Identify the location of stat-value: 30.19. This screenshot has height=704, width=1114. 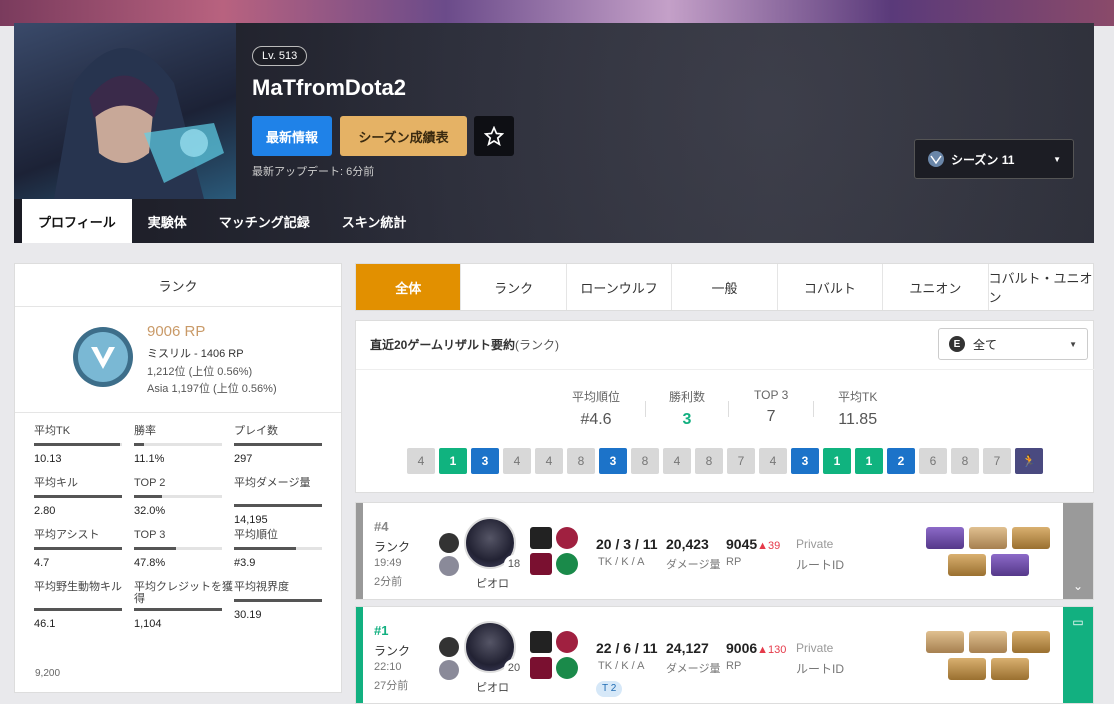
(248, 615).